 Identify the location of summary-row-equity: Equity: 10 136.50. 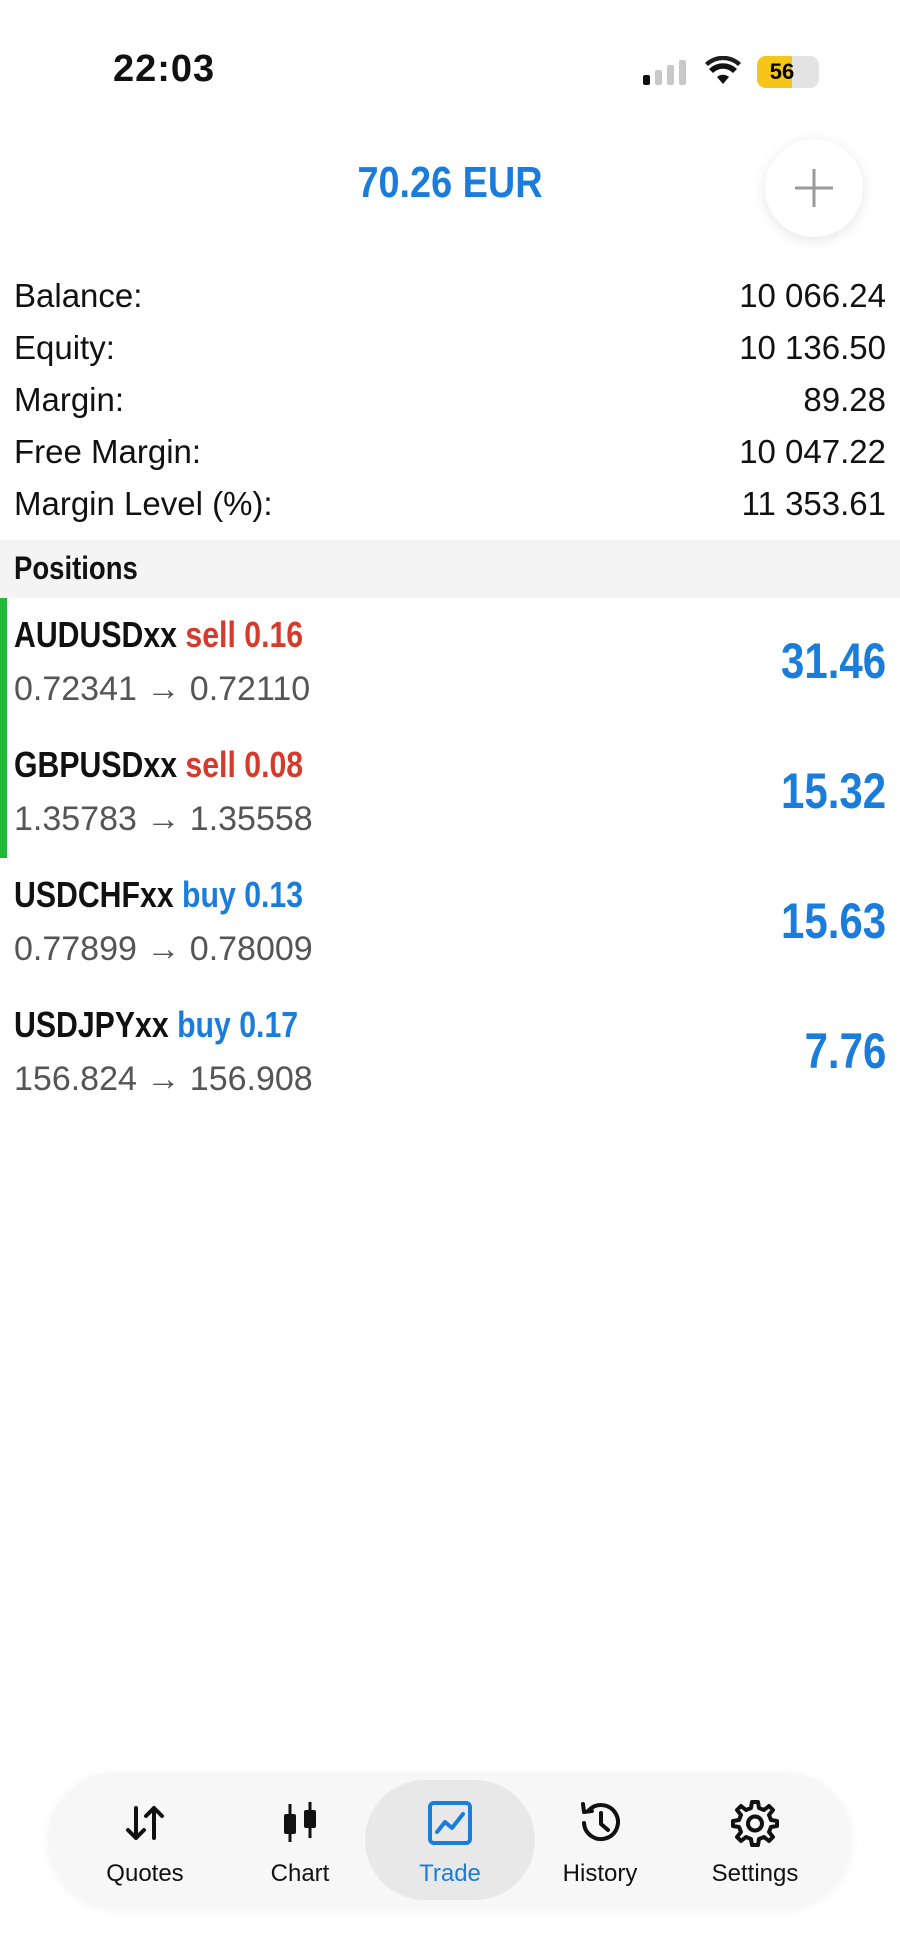
(450, 348).